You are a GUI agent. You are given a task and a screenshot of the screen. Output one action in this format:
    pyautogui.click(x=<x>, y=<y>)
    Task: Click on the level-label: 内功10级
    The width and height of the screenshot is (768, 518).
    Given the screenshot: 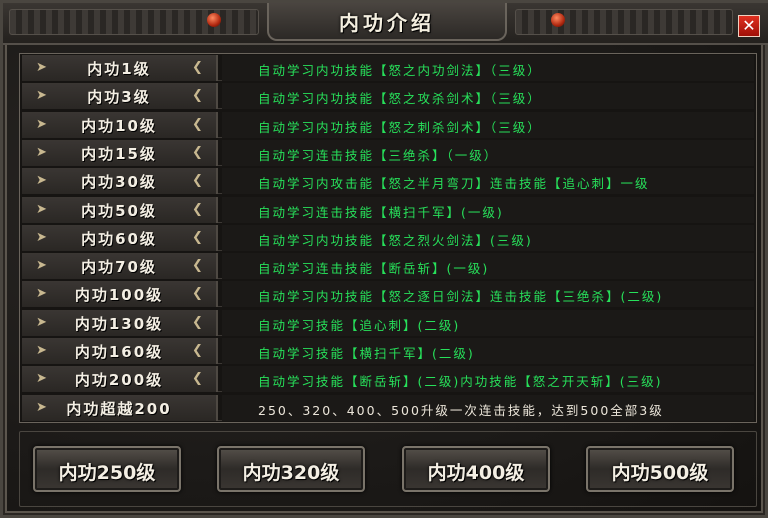 What is the action you would take?
    pyautogui.click(x=119, y=125)
    